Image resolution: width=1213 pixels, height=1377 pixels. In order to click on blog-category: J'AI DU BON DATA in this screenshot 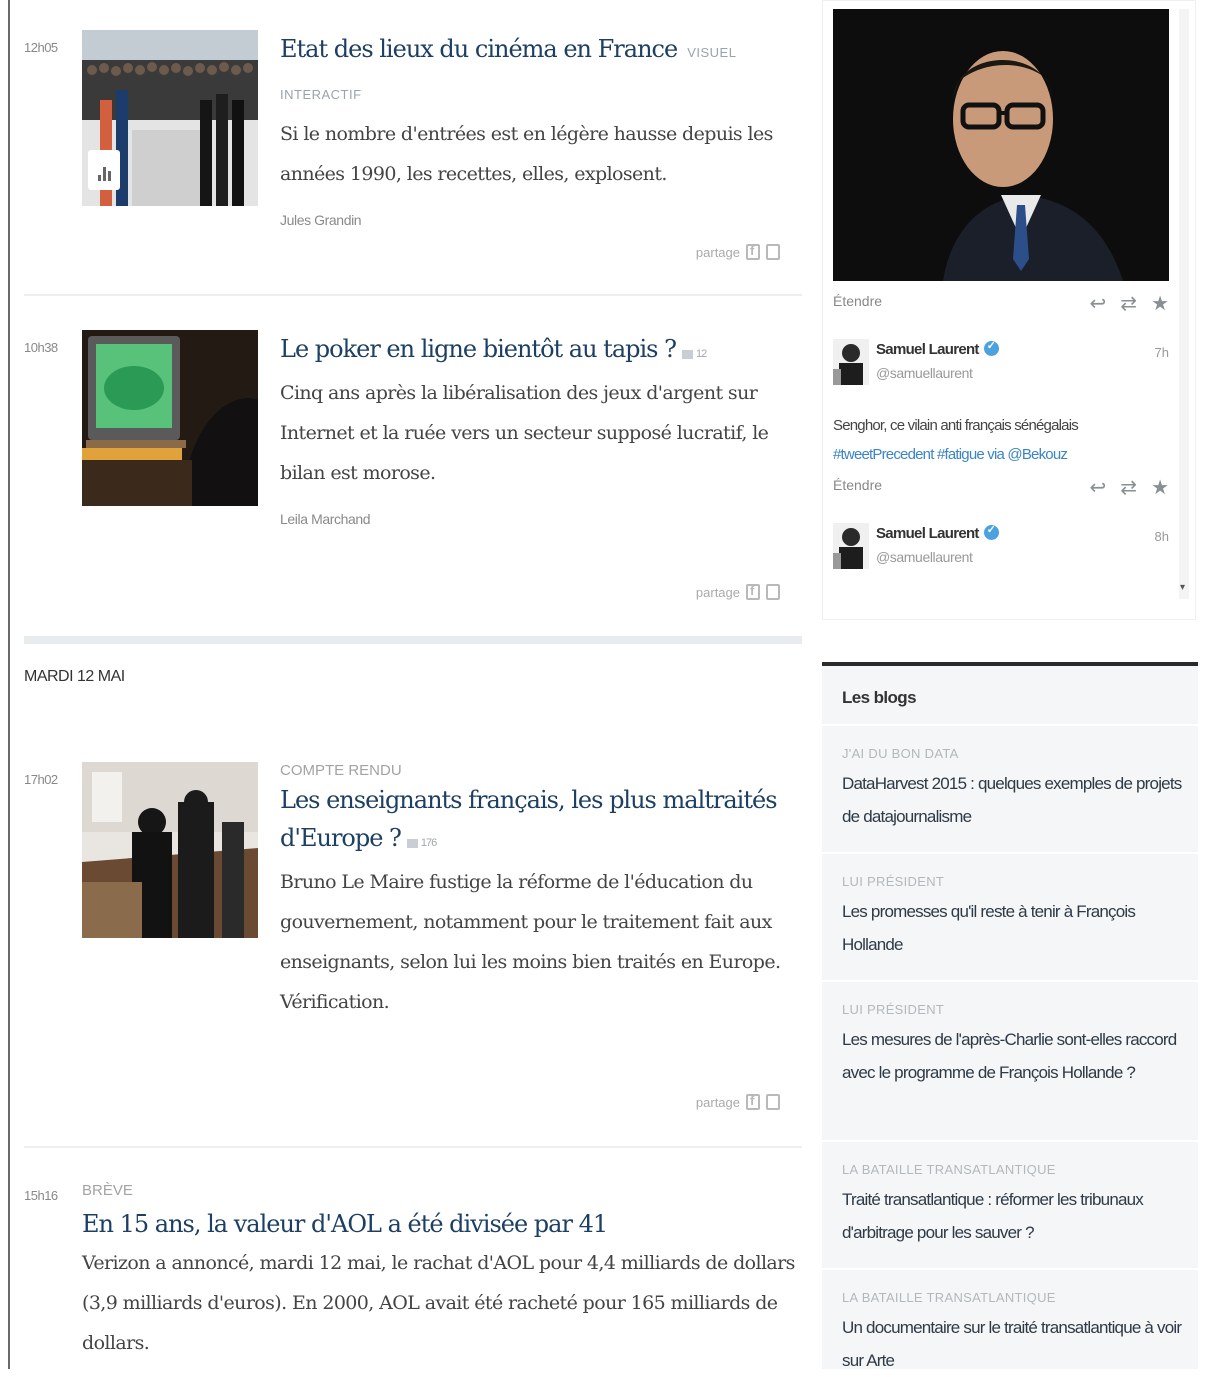, I will do `click(1012, 753)`.